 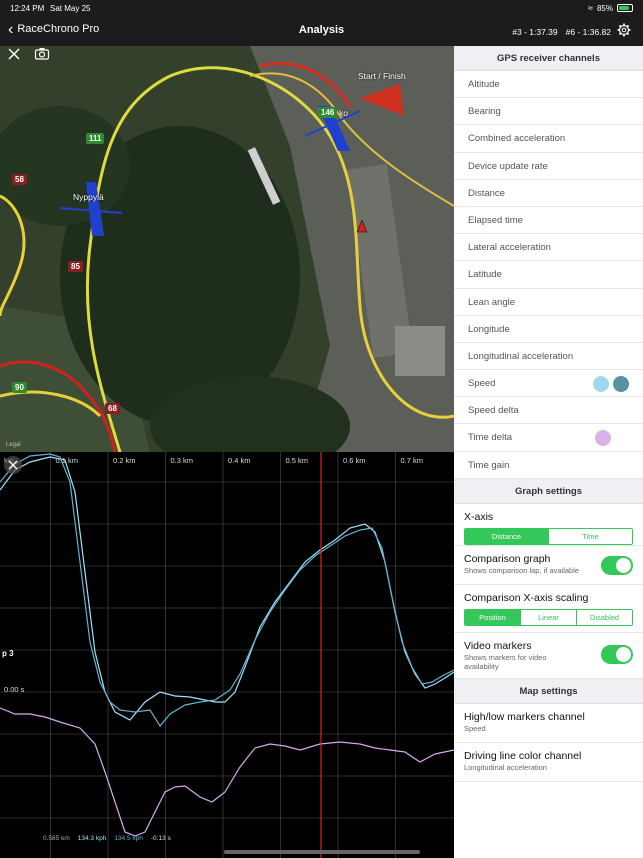 I want to click on speed-marker: 85, so click(x=75, y=266).